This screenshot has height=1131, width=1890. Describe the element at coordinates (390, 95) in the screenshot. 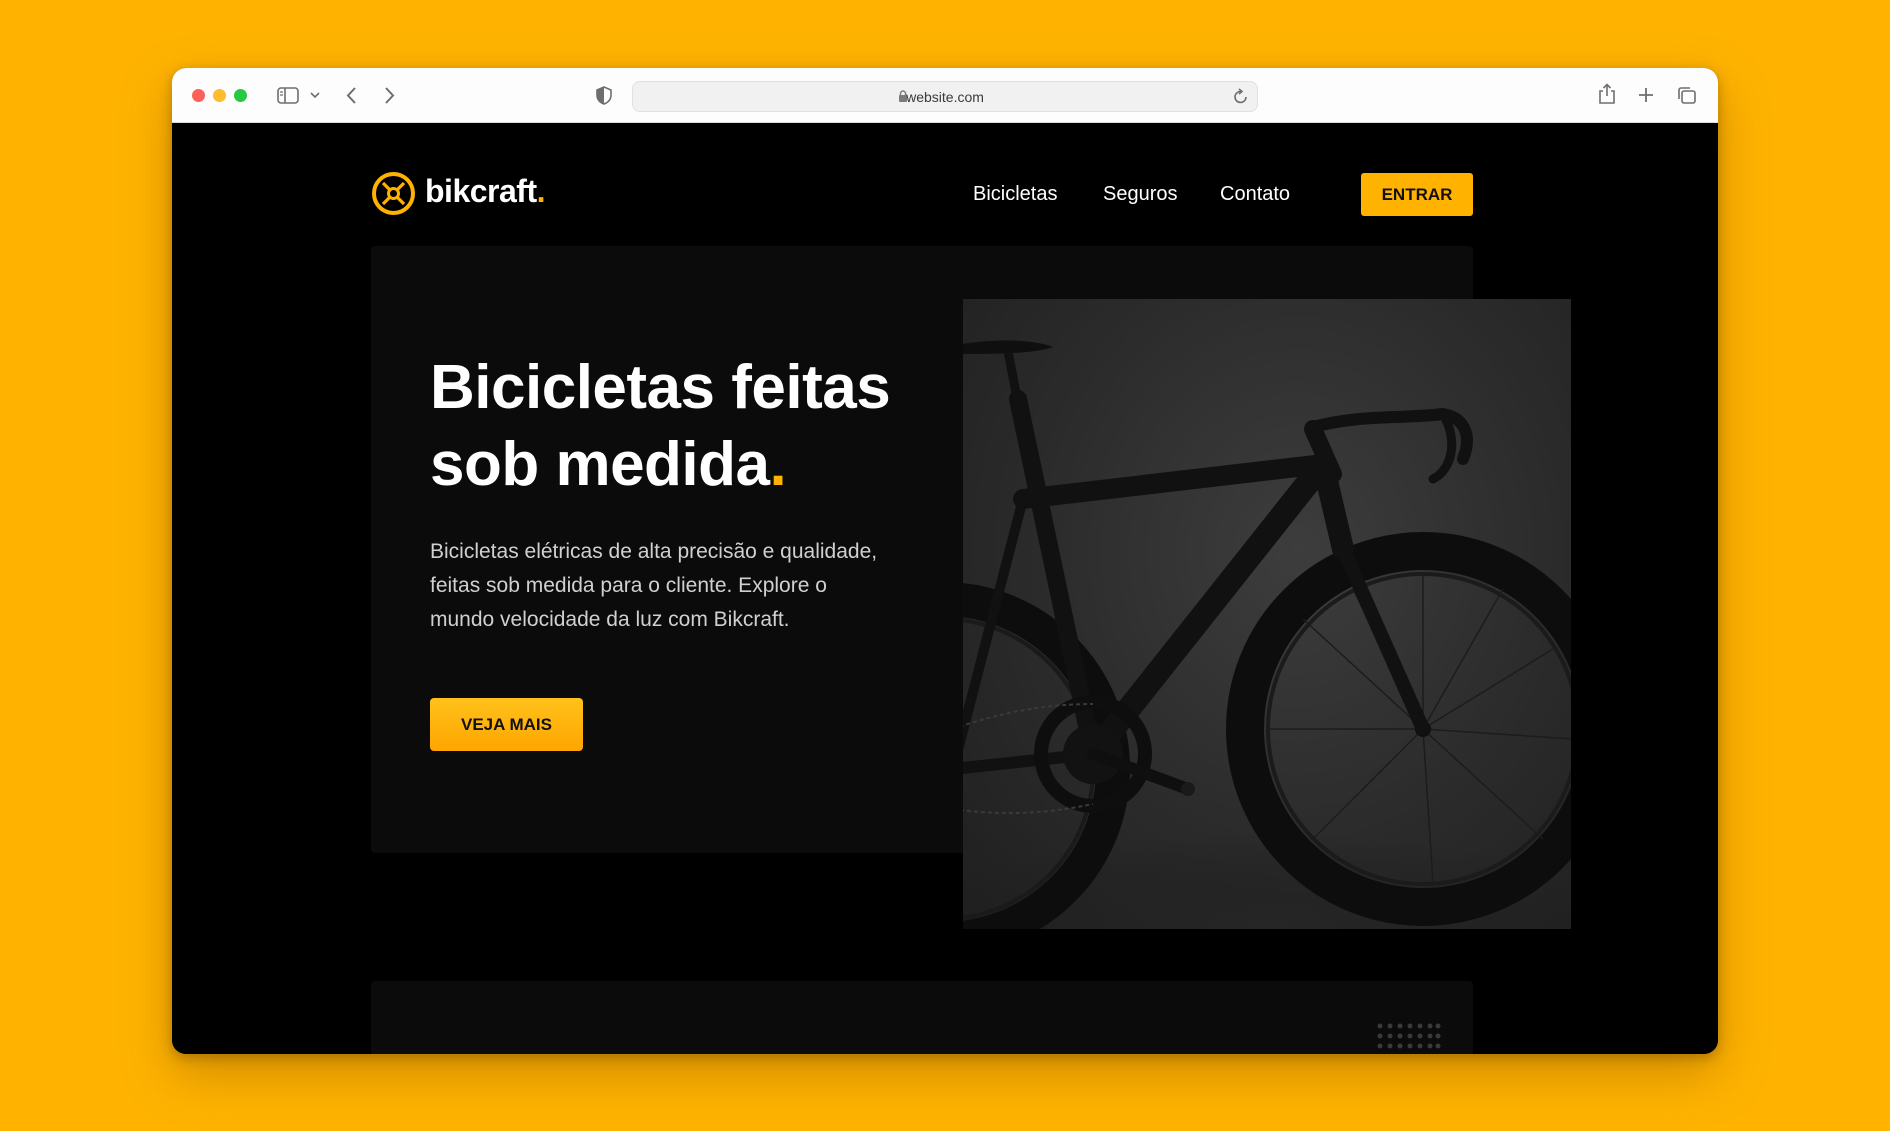

I see `forward-icon` at that location.